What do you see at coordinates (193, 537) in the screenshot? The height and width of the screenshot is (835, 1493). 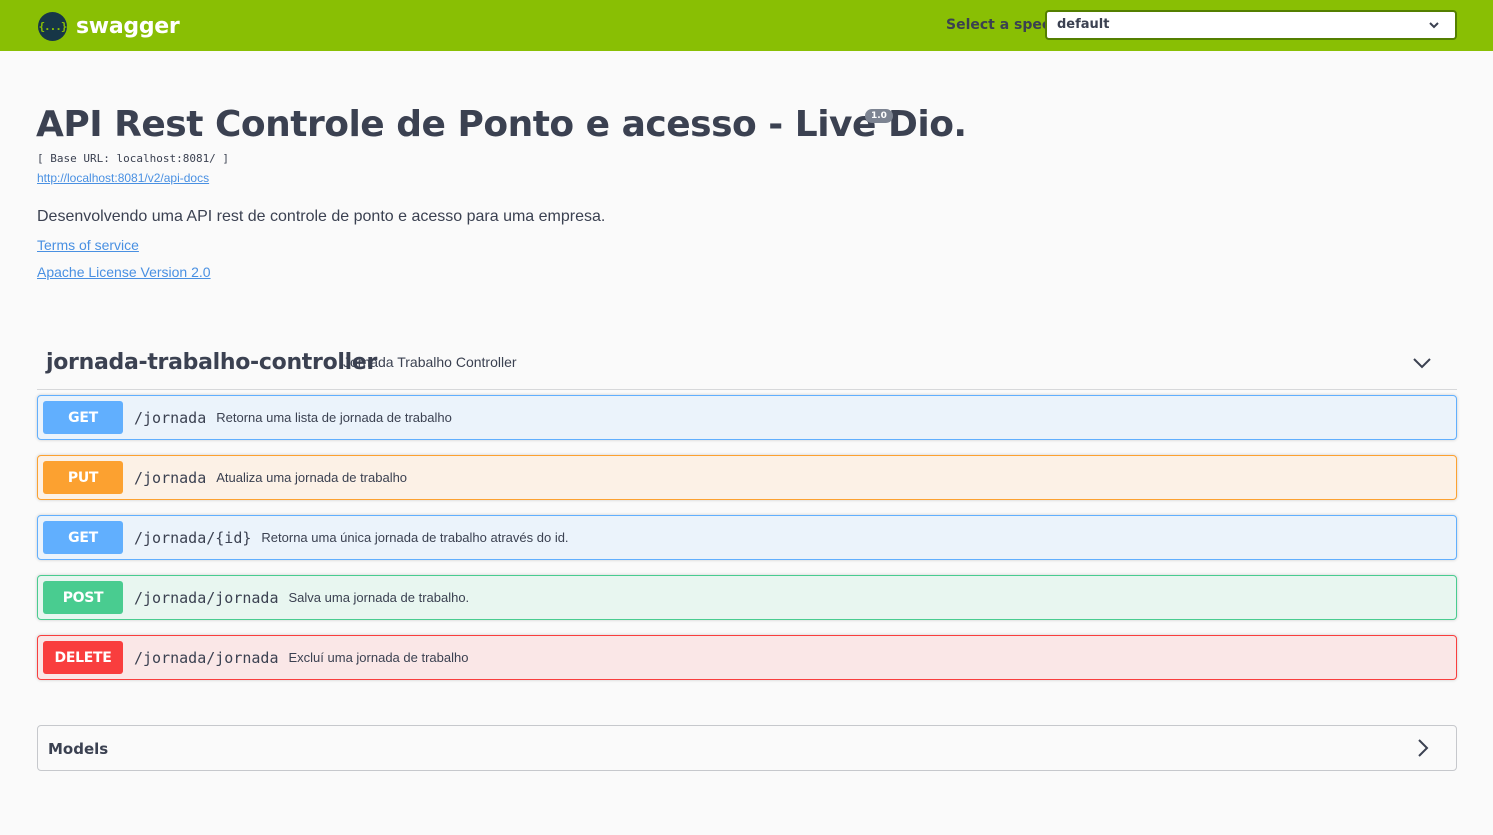 I see `operation-path: /jornada/{id}` at bounding box center [193, 537].